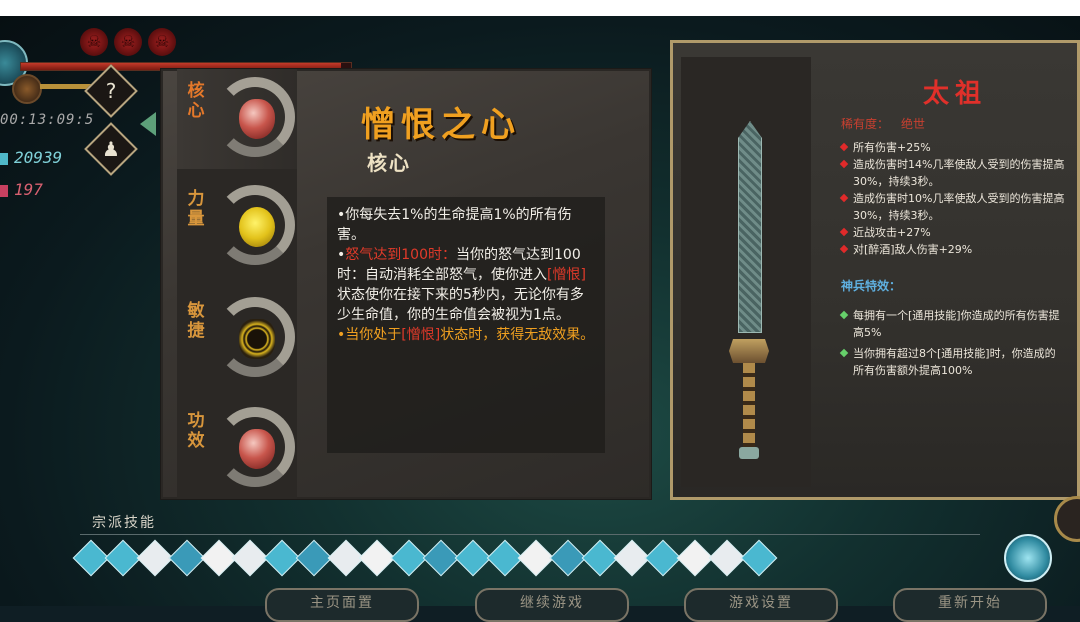 The width and height of the screenshot is (1080, 622). Describe the element at coordinates (953, 207) in the screenshot. I see `stat-line: 造成伤害时10%几率使敌人受到的伤害提高30%，持续3秒。` at that location.